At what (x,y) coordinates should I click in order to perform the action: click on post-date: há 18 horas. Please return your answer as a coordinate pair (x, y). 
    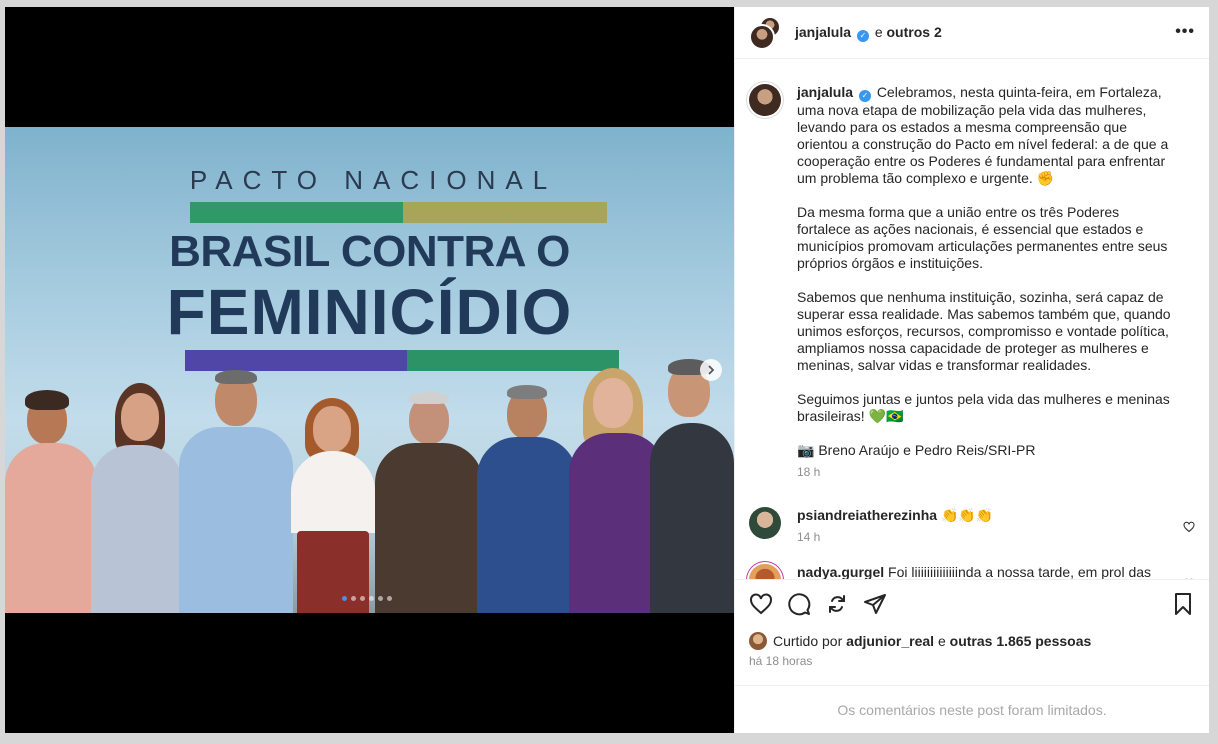
    Looking at the image, I should click on (781, 661).